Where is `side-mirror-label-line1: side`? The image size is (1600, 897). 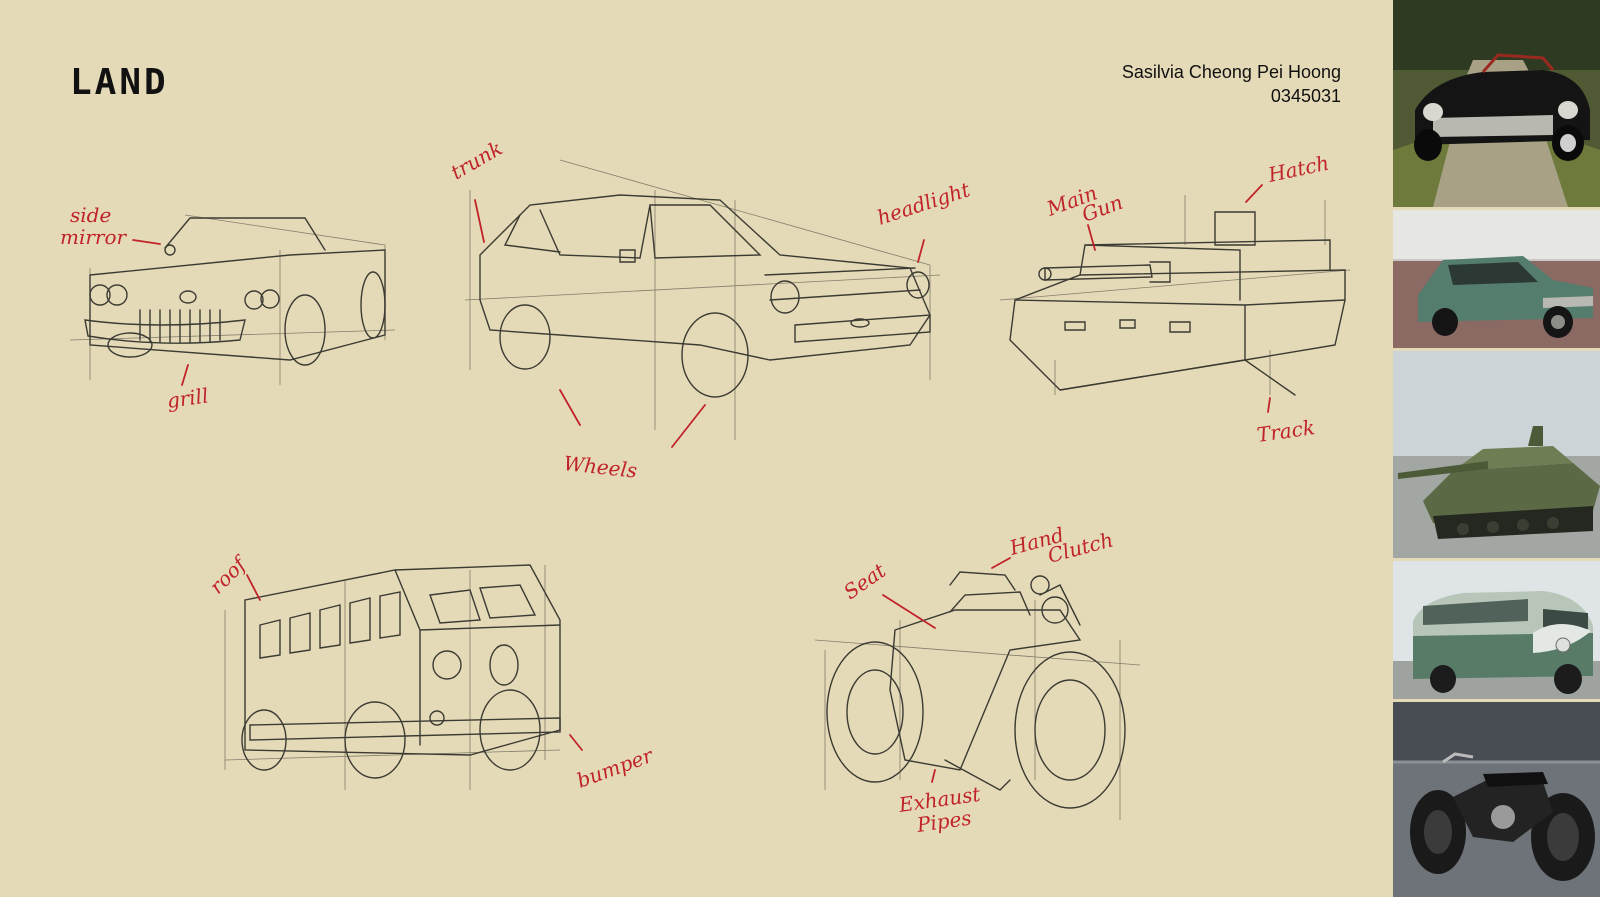
side-mirror-label-line1: side is located at coordinates (90, 215).